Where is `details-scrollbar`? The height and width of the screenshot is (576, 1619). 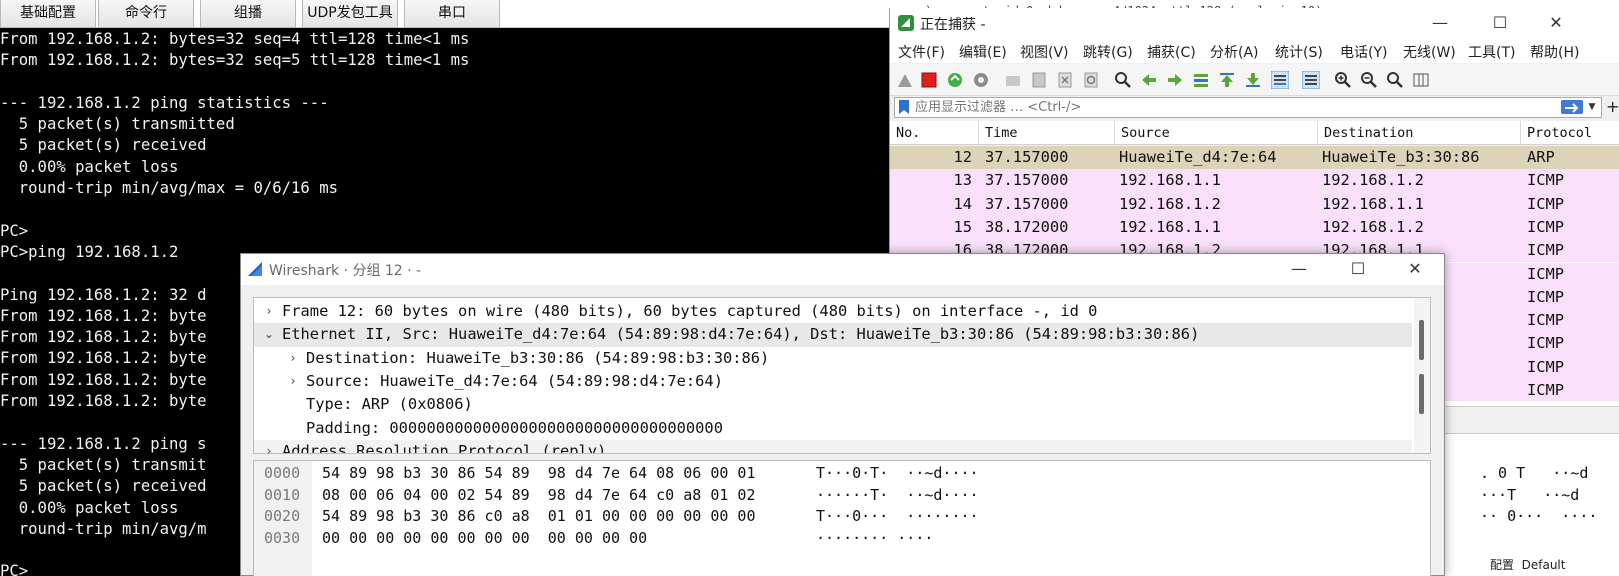 details-scrollbar is located at coordinates (1422, 375).